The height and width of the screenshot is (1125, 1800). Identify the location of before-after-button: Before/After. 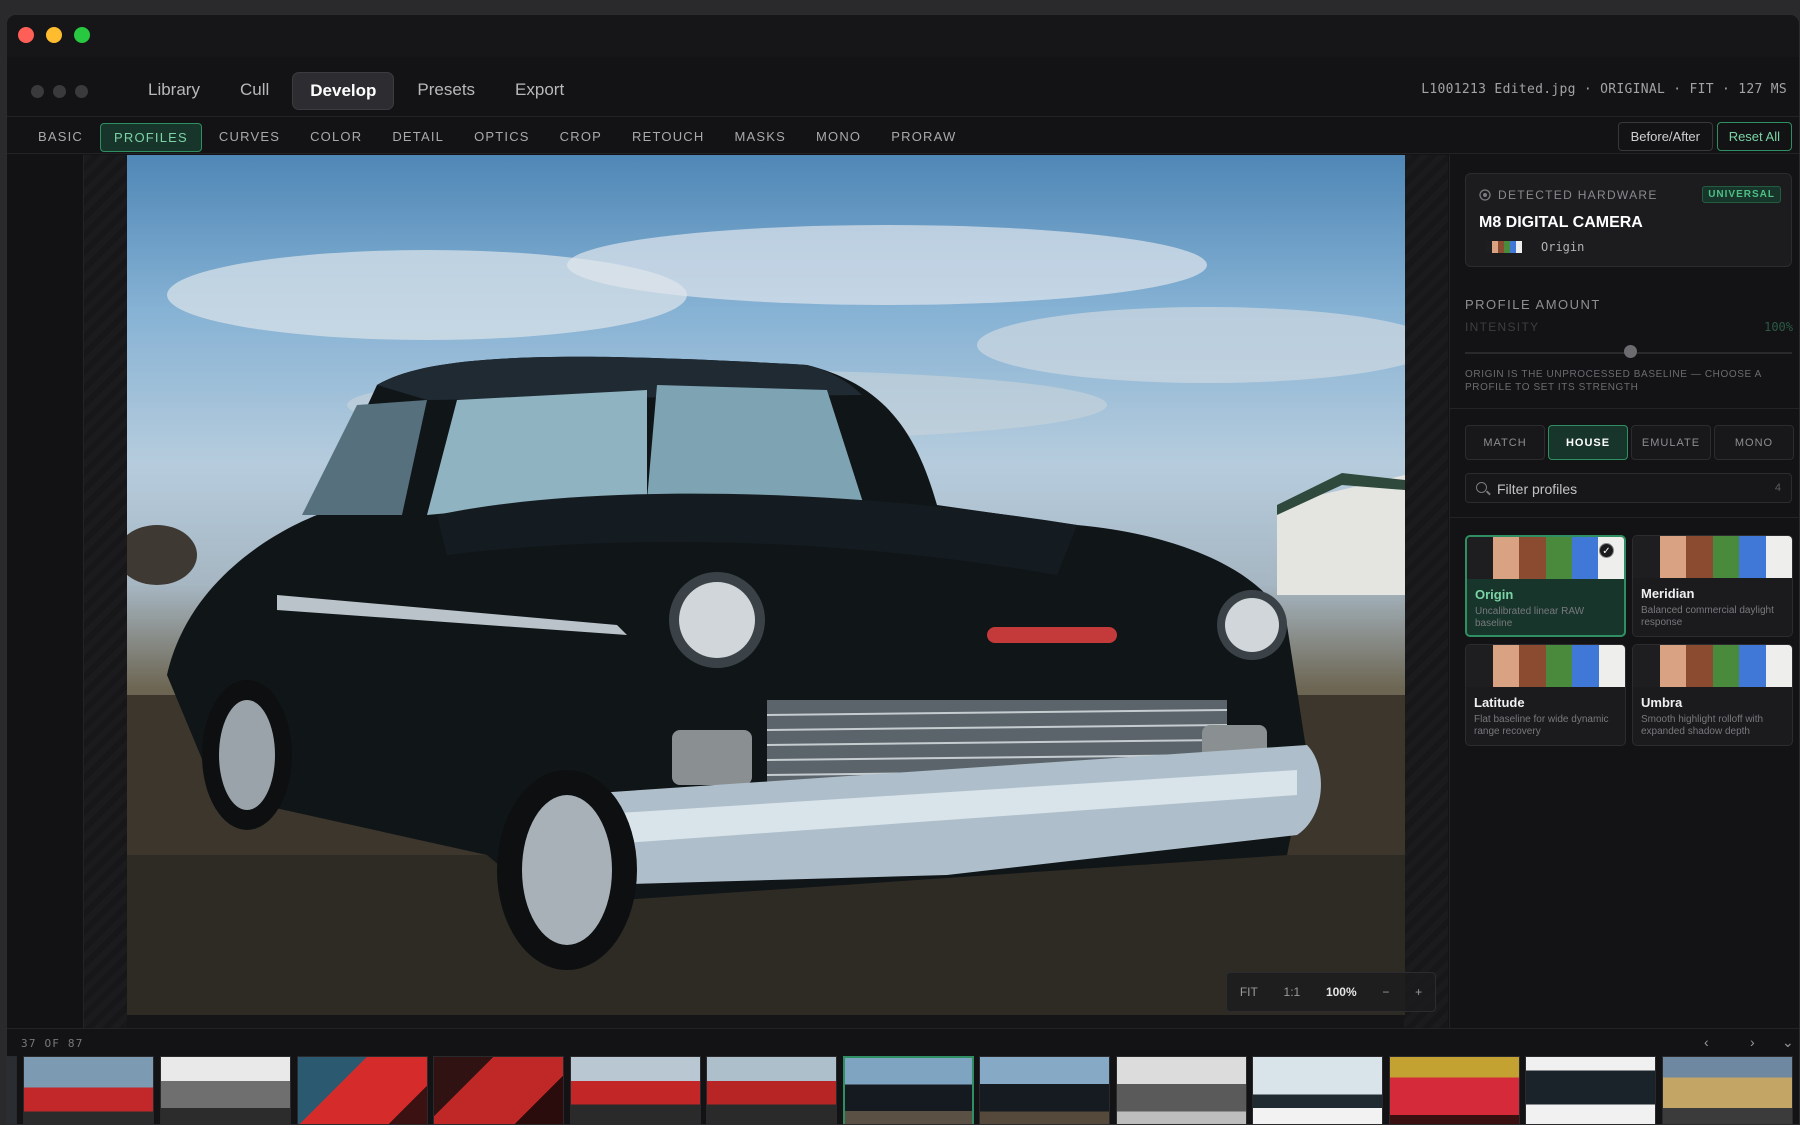
(1665, 136).